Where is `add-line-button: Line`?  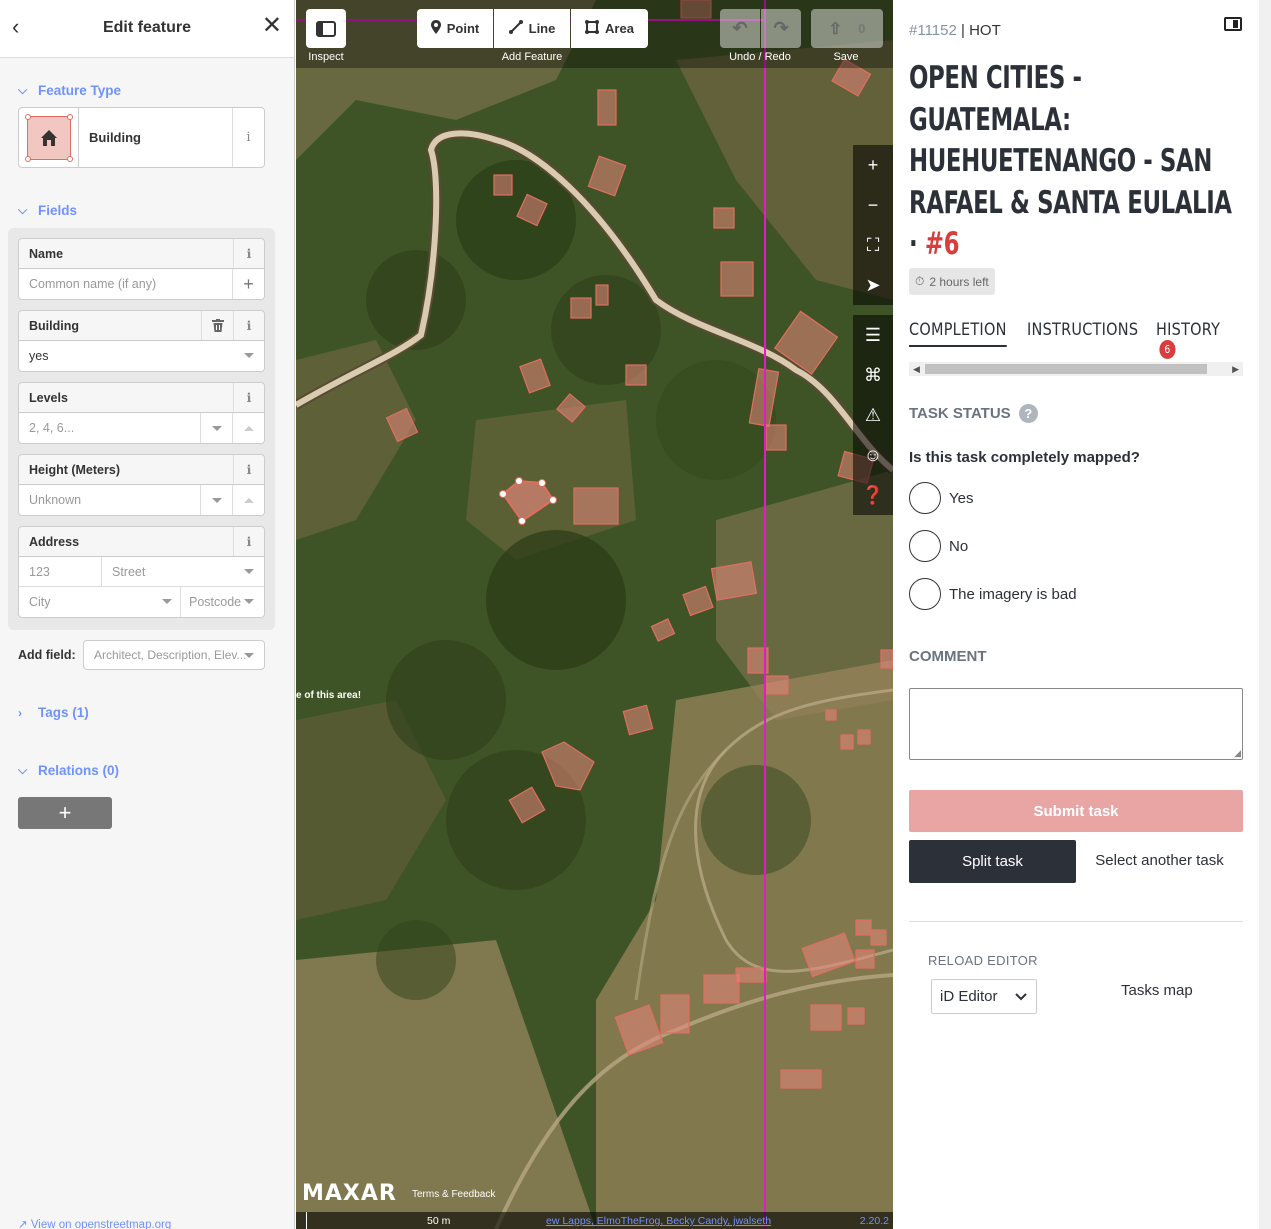 add-line-button: Line is located at coordinates (532, 28).